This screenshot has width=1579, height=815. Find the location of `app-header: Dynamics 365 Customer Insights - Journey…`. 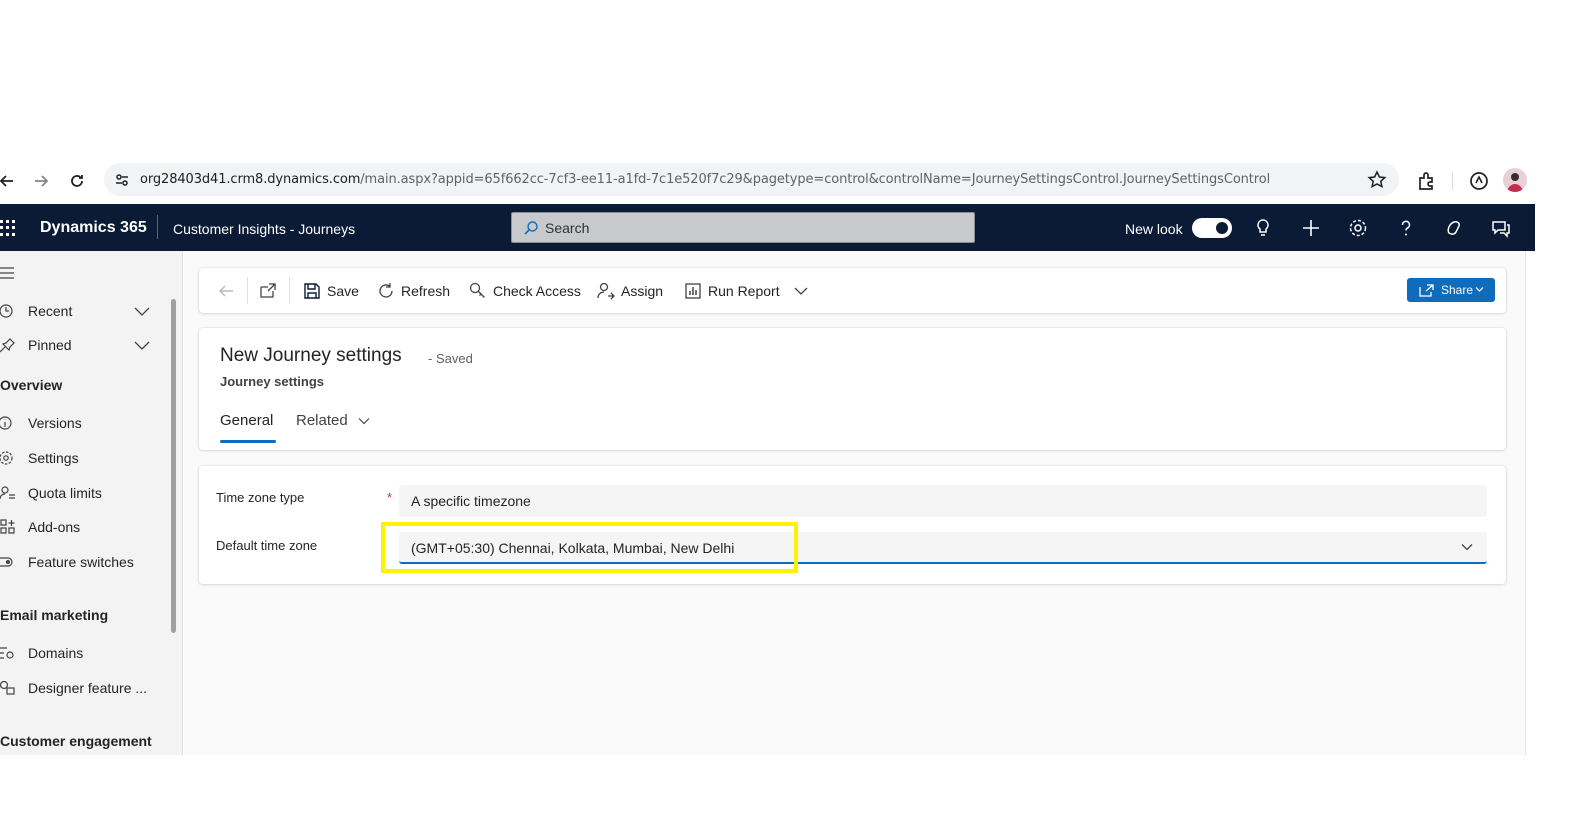

app-header: Dynamics 365 Customer Insights - Journey… is located at coordinates (767, 227).